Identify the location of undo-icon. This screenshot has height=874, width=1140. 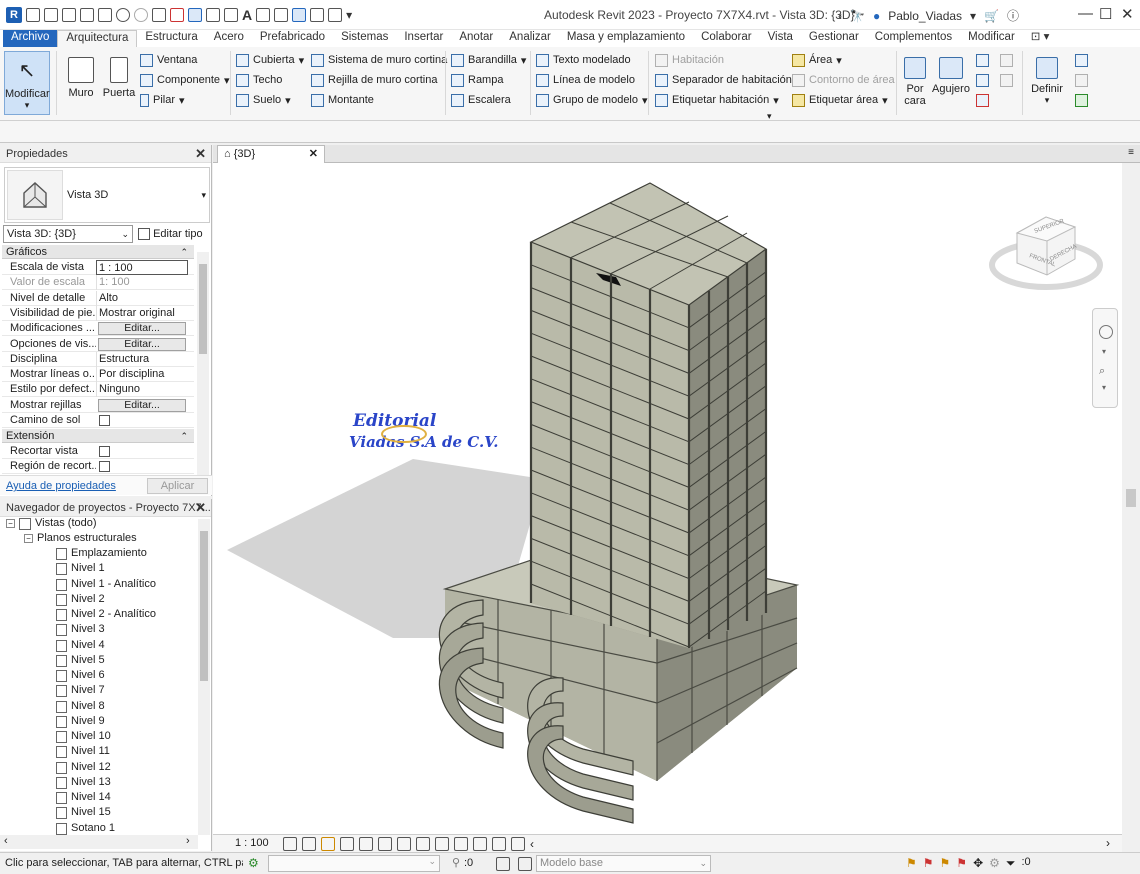
(123, 15).